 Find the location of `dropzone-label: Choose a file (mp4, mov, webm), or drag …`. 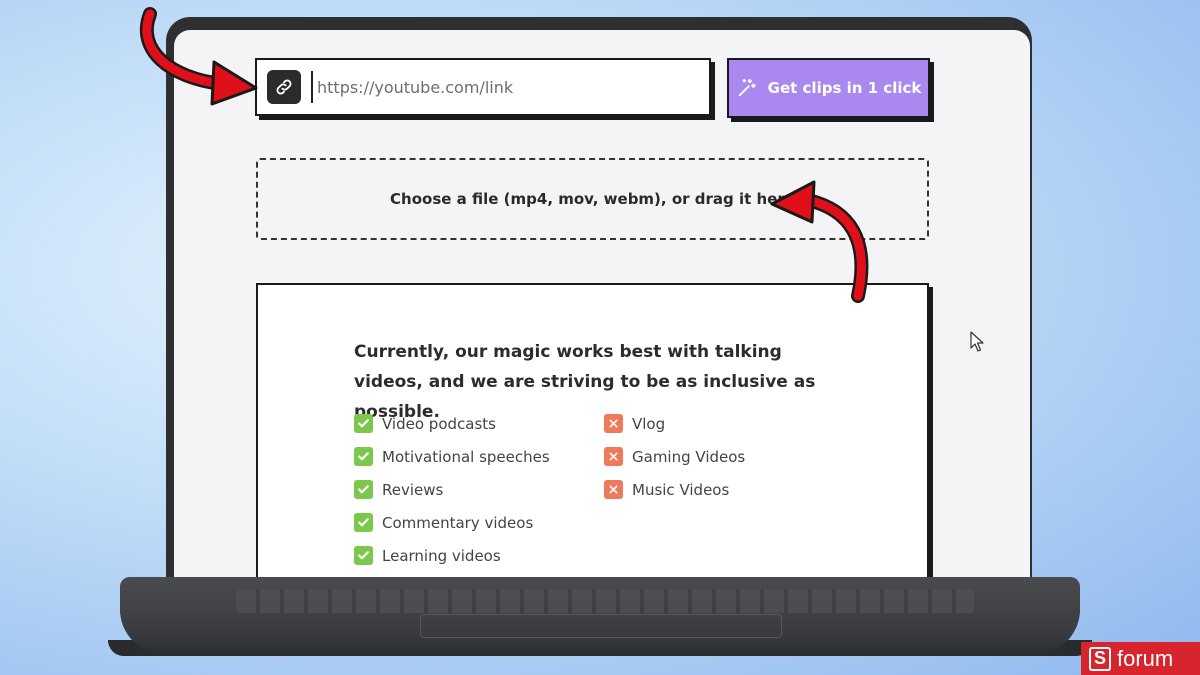

dropzone-label: Choose a file (mp4, mov, webm), or drag … is located at coordinates (592, 199).